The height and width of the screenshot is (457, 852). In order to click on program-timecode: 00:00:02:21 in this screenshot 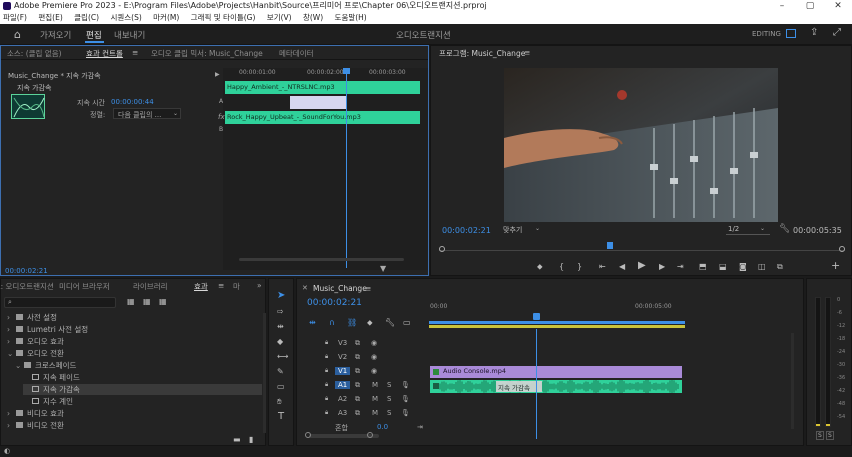, I will do `click(466, 230)`.